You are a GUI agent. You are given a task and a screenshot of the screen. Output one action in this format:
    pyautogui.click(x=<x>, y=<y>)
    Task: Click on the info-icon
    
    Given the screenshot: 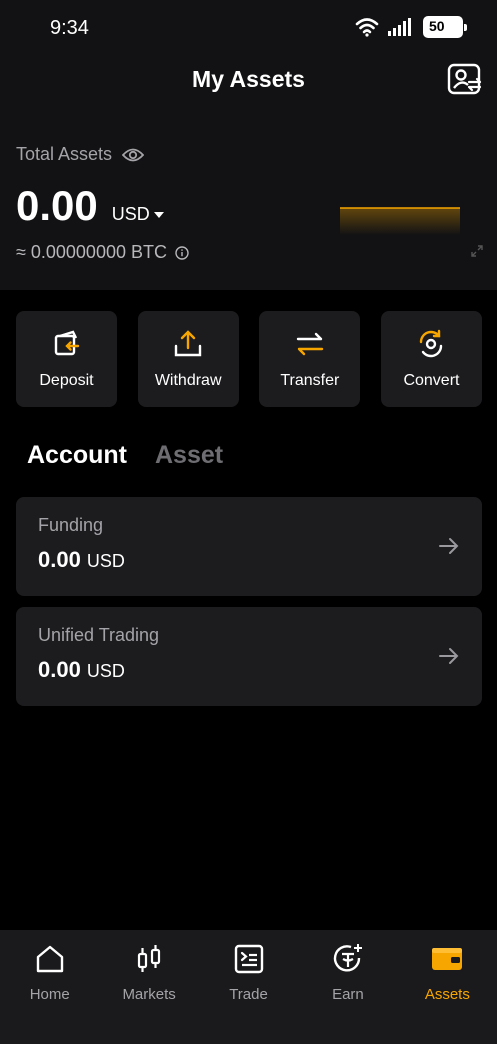 What is the action you would take?
    pyautogui.click(x=182, y=252)
    